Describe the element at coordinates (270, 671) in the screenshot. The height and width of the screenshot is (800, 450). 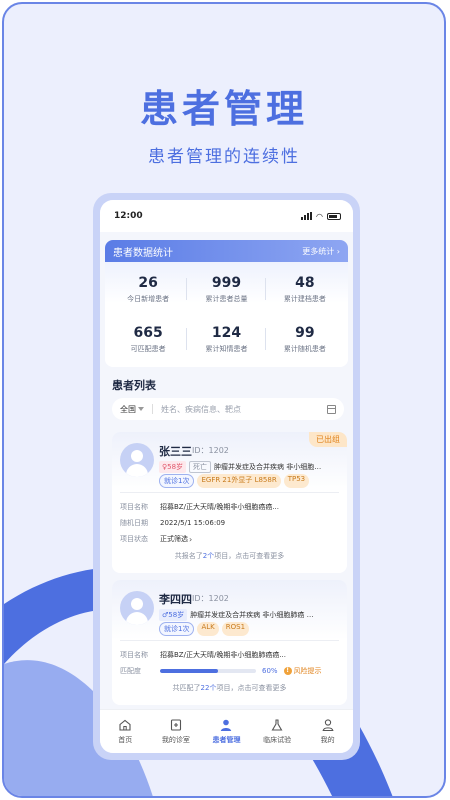
I see `match-percent: 60%` at that location.